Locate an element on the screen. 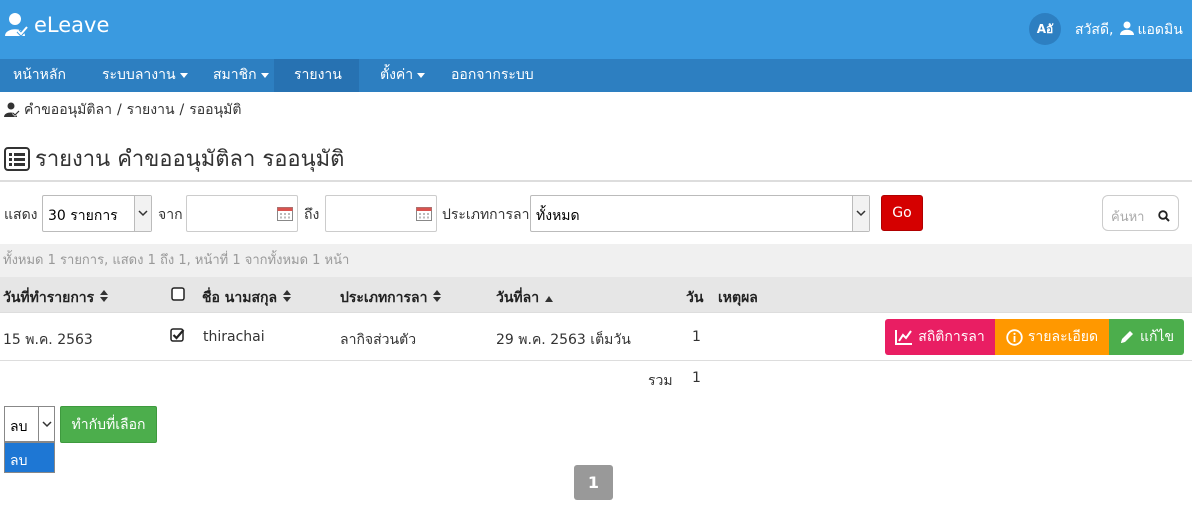 The height and width of the screenshot is (511, 1192). user-icon is located at coordinates (1126, 30).